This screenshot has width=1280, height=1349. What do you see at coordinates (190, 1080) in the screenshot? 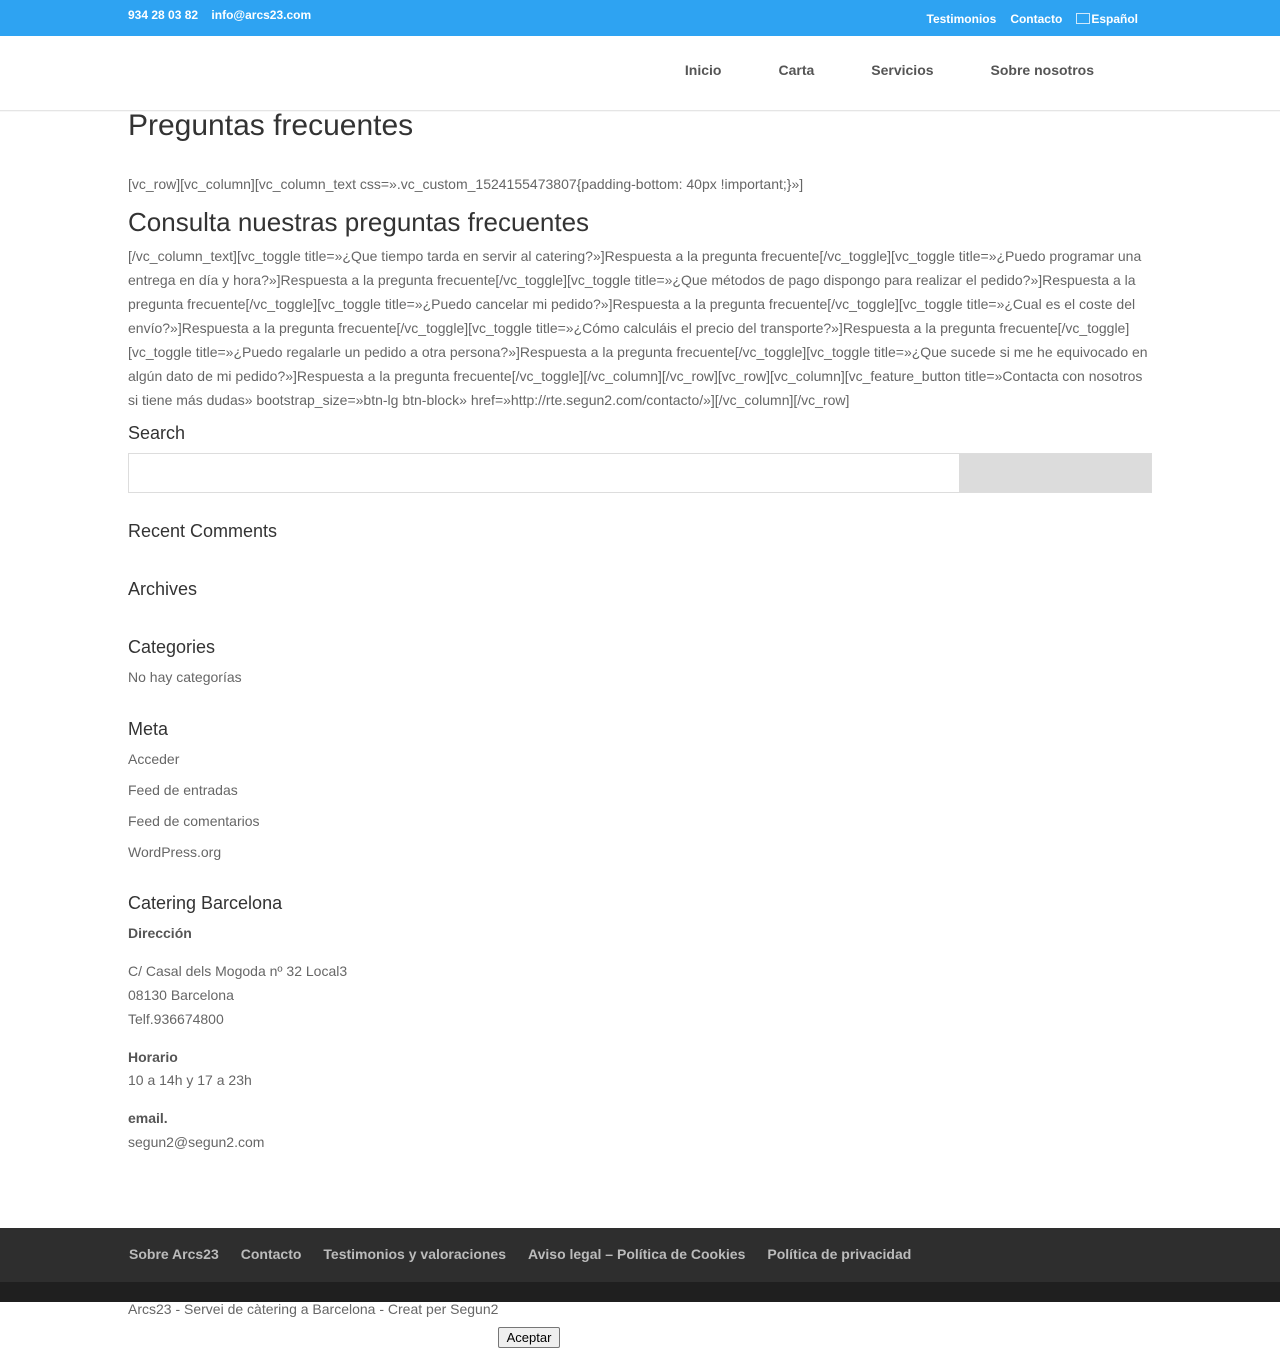
I see `horario-value: 10 a 14h y 17 a 23h` at bounding box center [190, 1080].